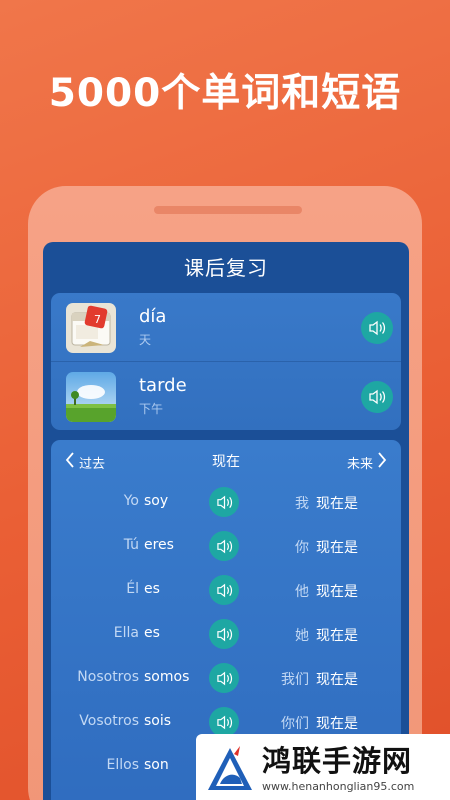 Image resolution: width=450 pixels, height=800 pixels. I want to click on phone-speaker, so click(228, 210).